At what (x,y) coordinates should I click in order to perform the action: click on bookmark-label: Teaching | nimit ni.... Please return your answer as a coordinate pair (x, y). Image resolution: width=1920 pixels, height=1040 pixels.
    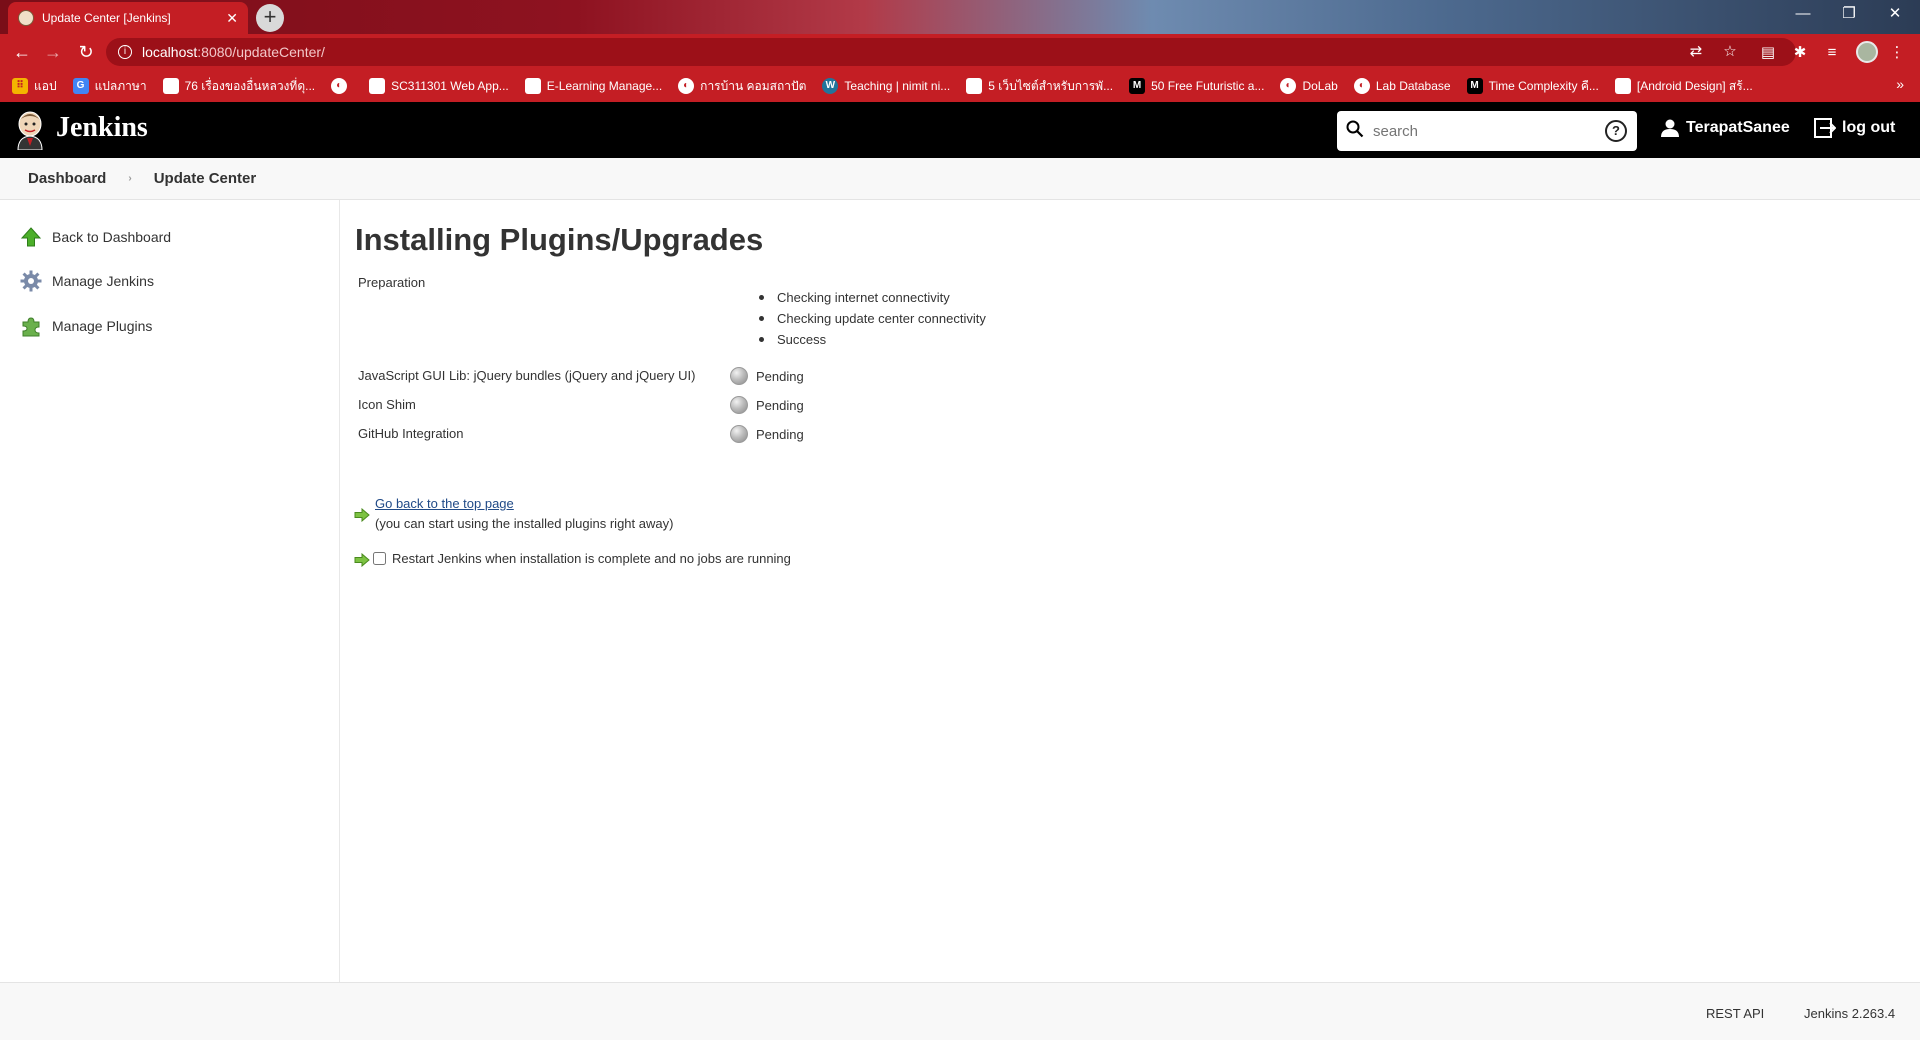
    Looking at the image, I should click on (897, 86).